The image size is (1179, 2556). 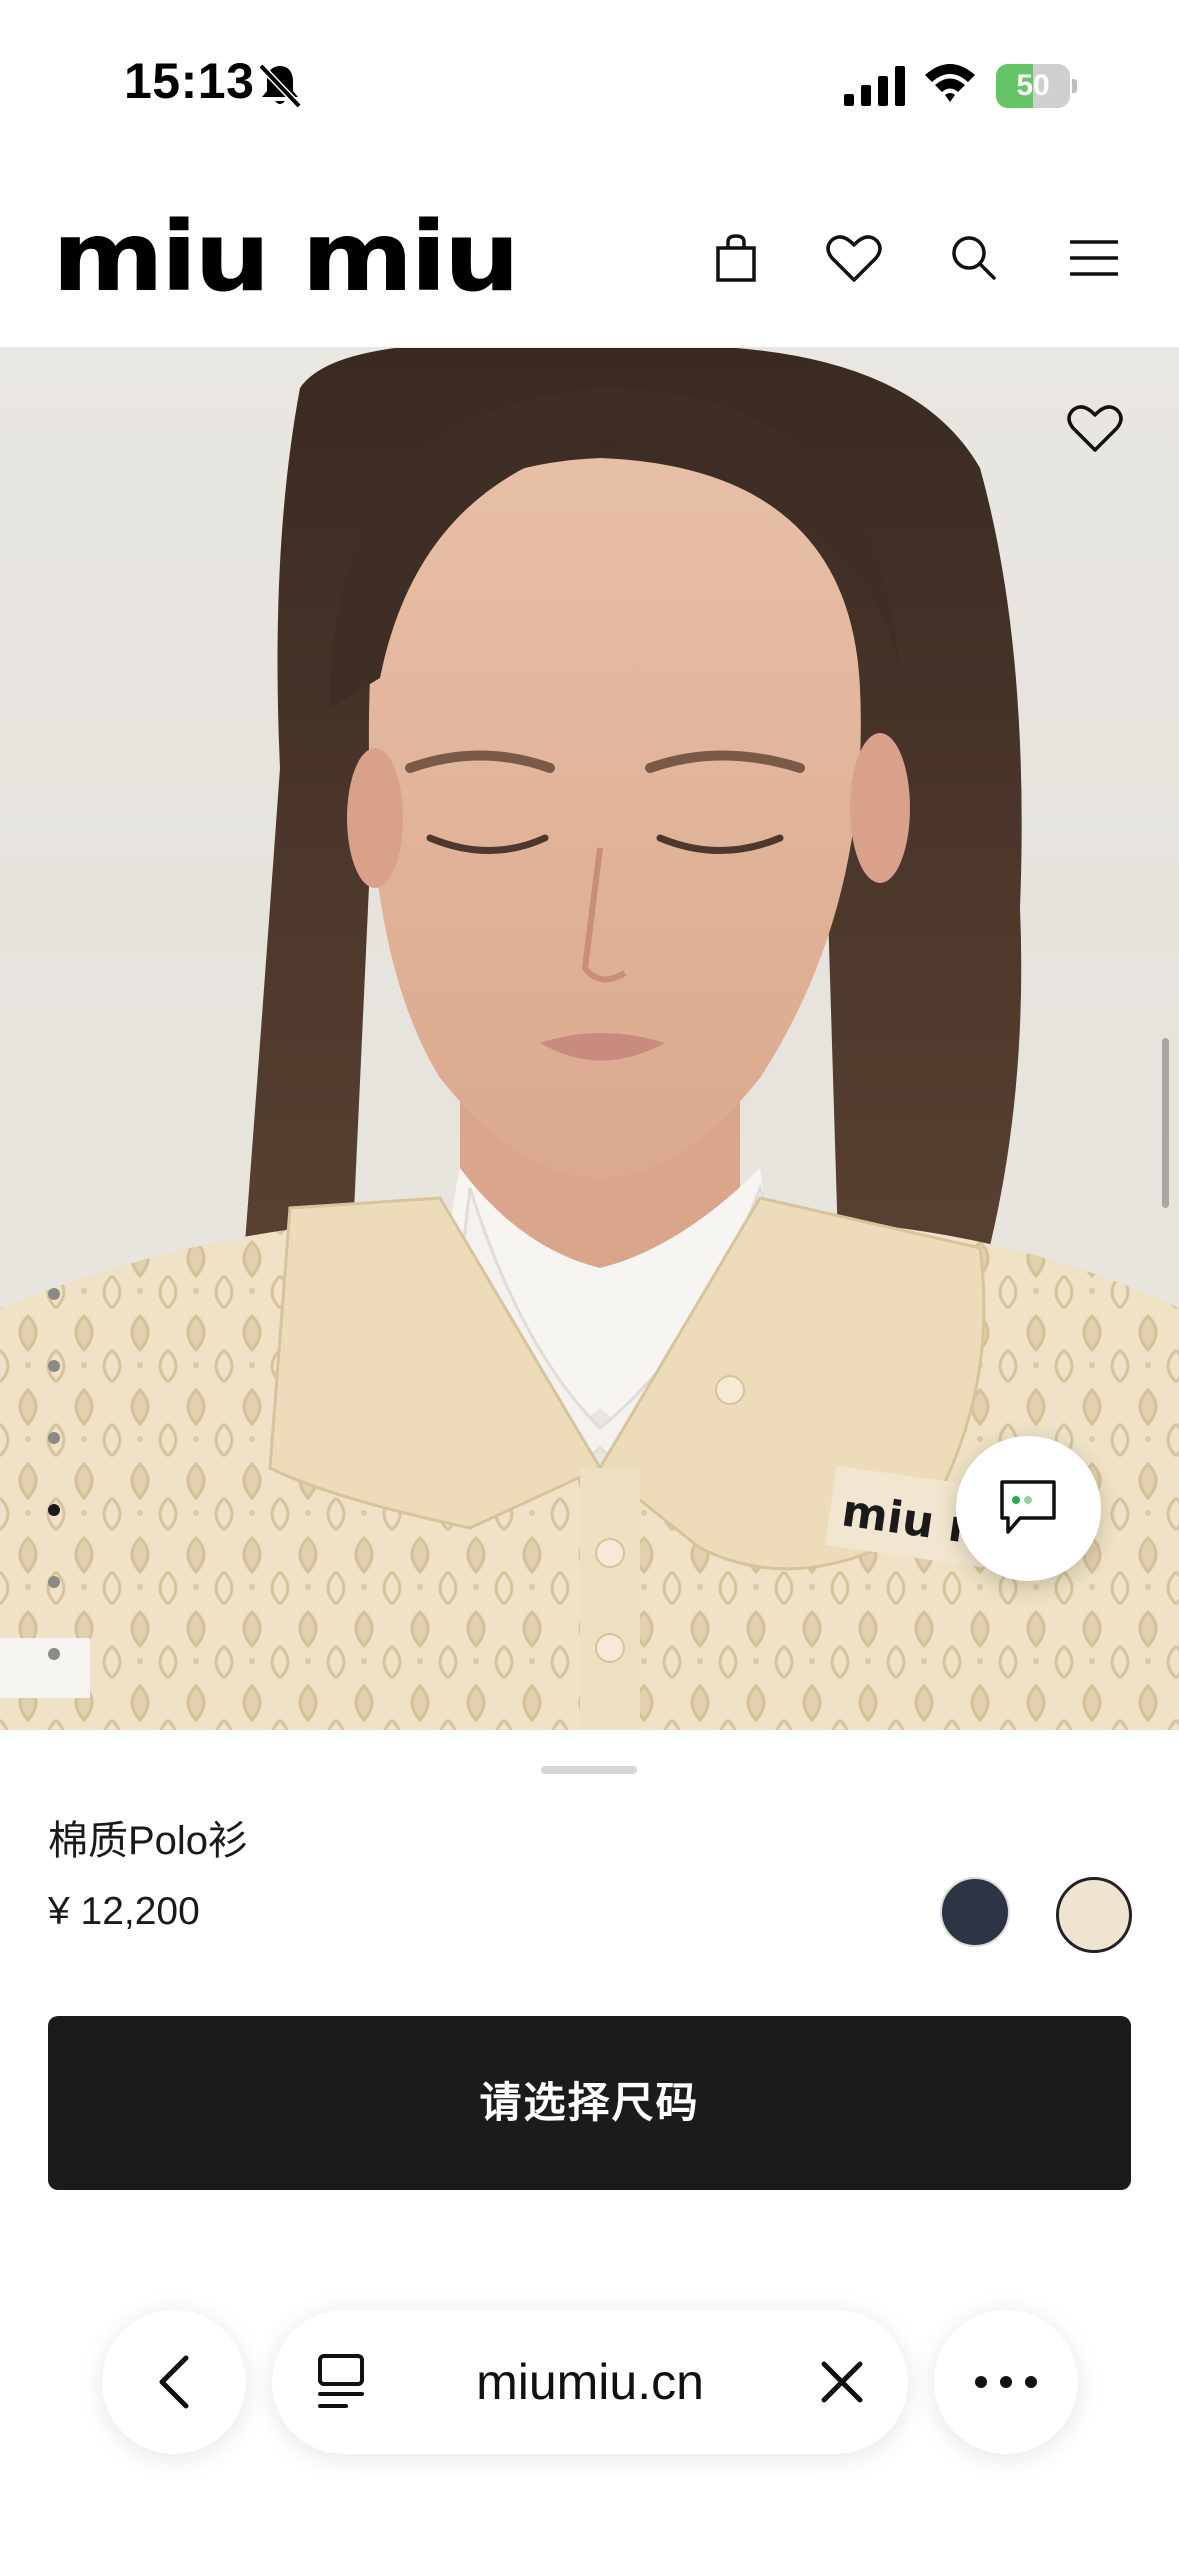 I want to click on product-price: ¥ 12,200, so click(x=124, y=1911).